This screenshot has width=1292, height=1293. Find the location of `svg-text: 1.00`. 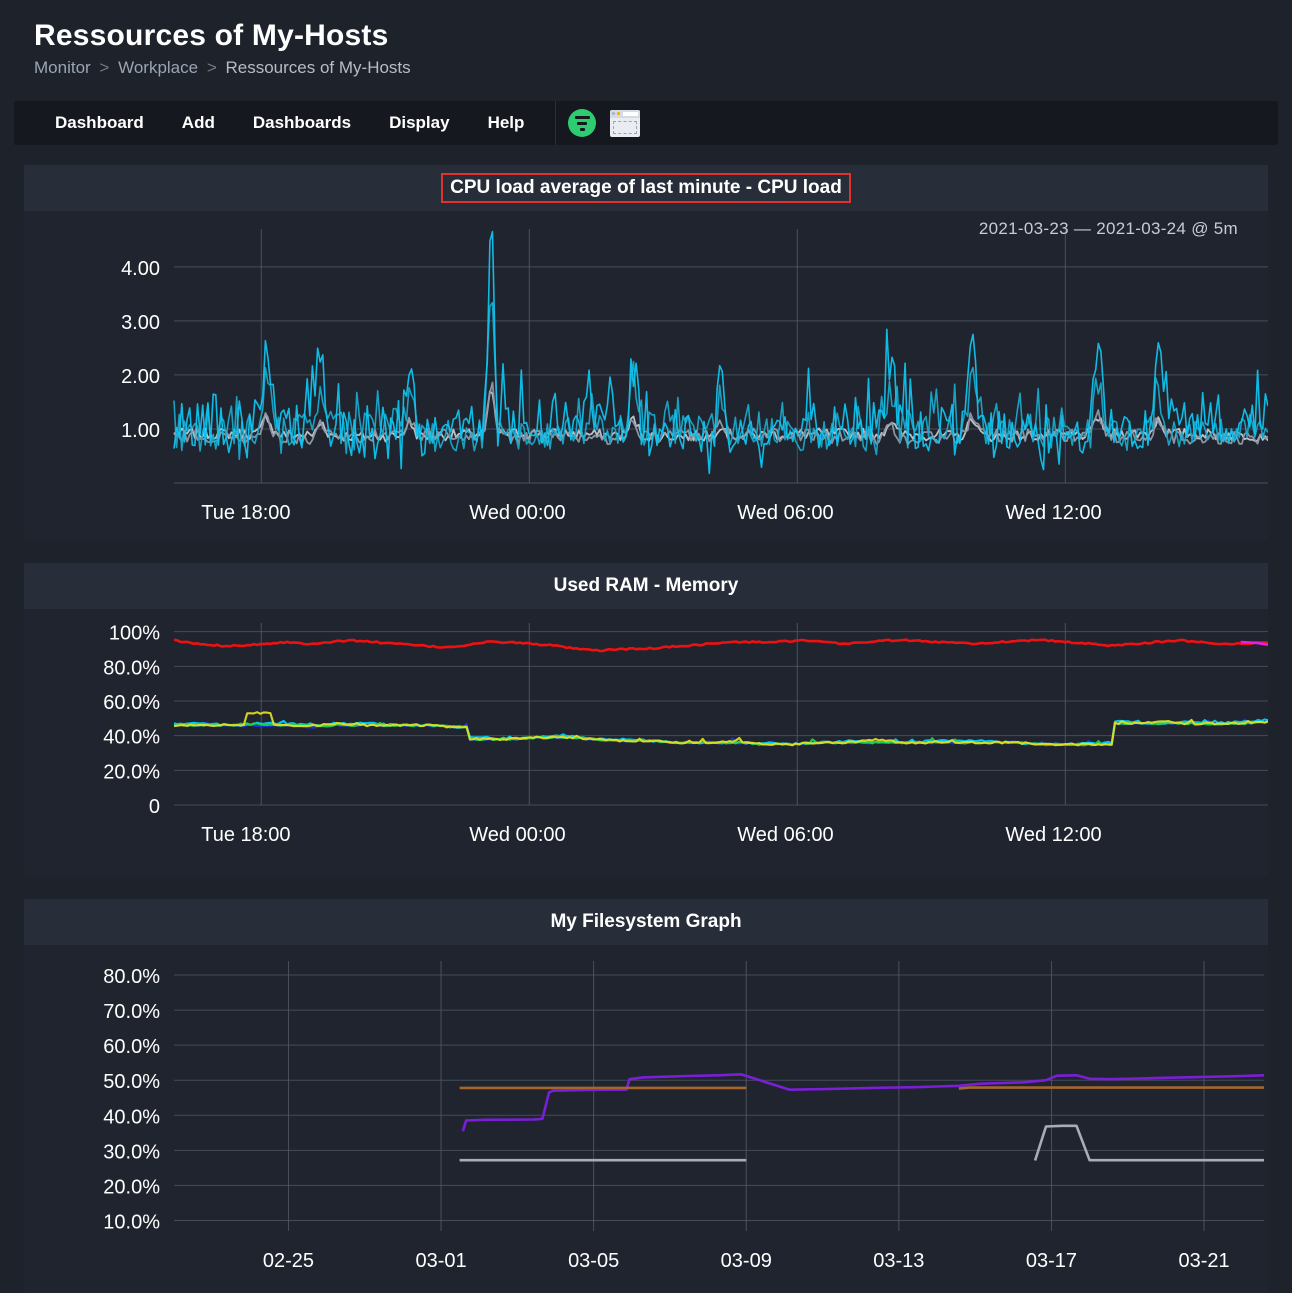

svg-text: 1.00 is located at coordinates (140, 431).